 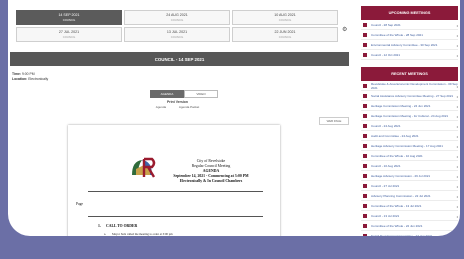 What do you see at coordinates (395, 136) in the screenshot?
I see `meeting-link: Audit and Committee - 24 Aug 2021` at bounding box center [395, 136].